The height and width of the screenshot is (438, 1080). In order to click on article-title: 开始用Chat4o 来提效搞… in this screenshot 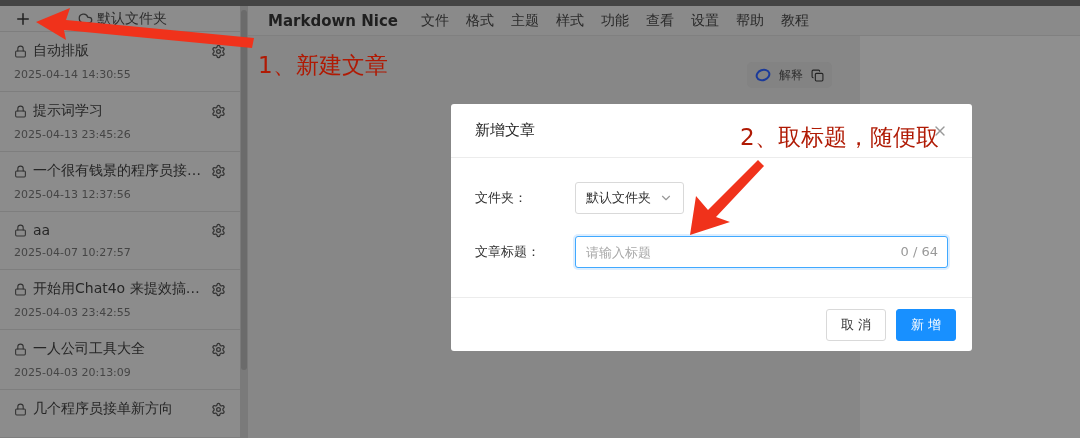, I will do `click(117, 289)`.